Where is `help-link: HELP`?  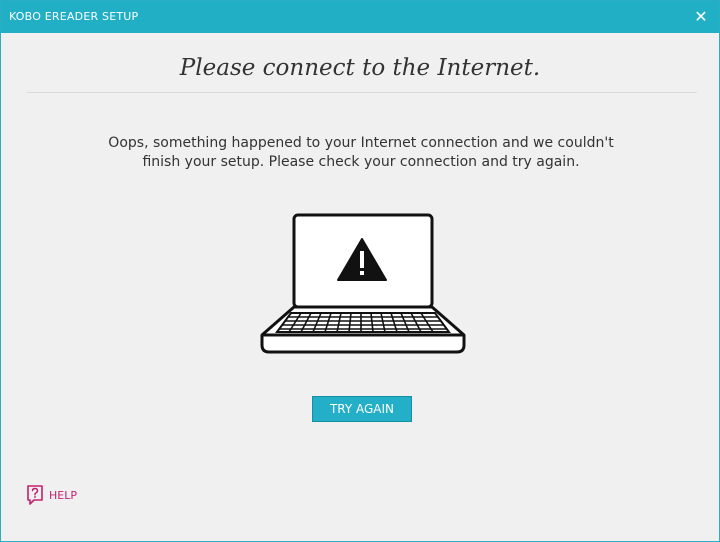
help-link: HELP is located at coordinates (51, 495).